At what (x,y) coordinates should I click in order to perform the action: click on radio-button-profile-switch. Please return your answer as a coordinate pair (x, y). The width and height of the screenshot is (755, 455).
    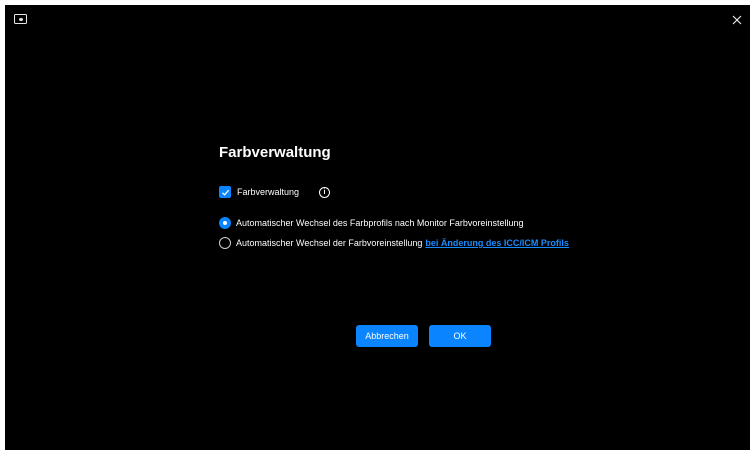
    Looking at the image, I should click on (225, 223).